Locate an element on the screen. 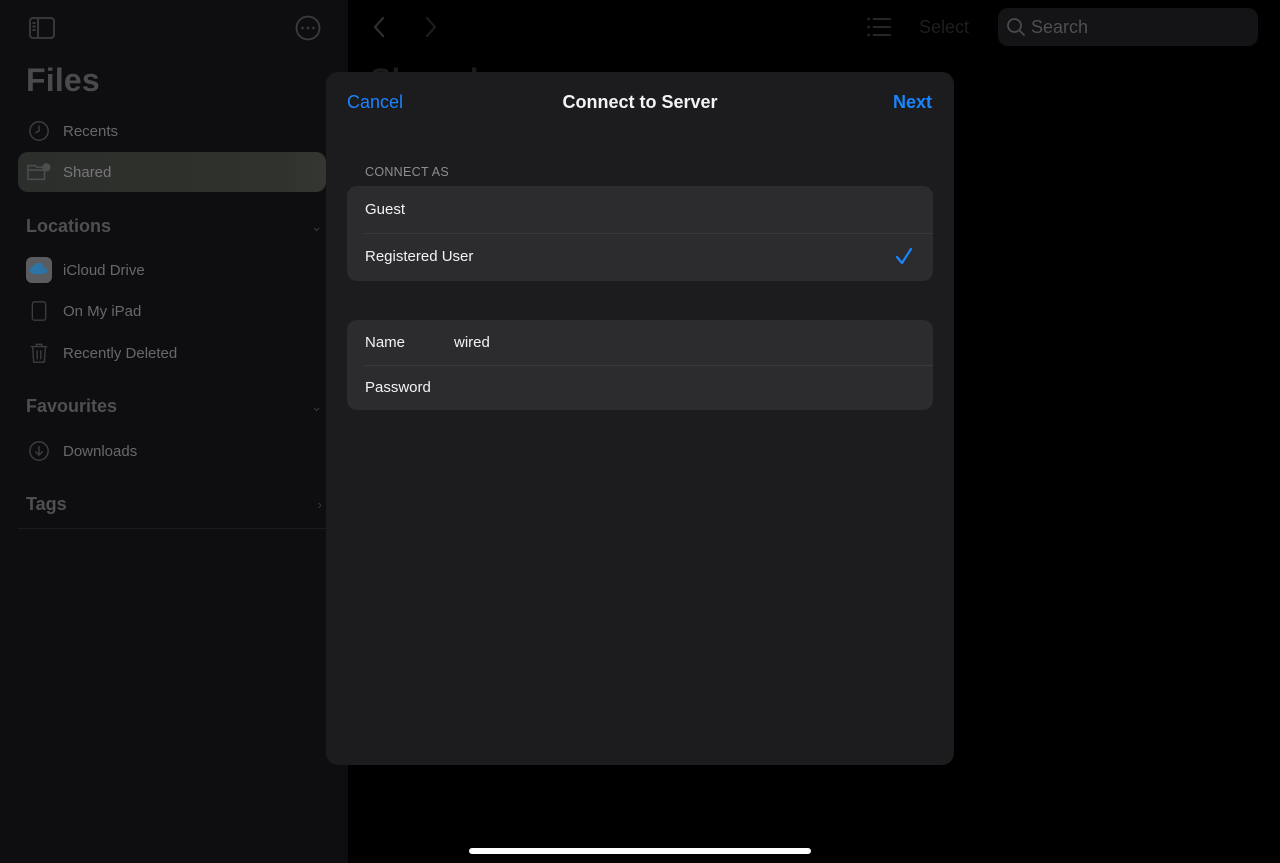 The width and height of the screenshot is (1280, 863). list-view-icon is located at coordinates (879, 27).